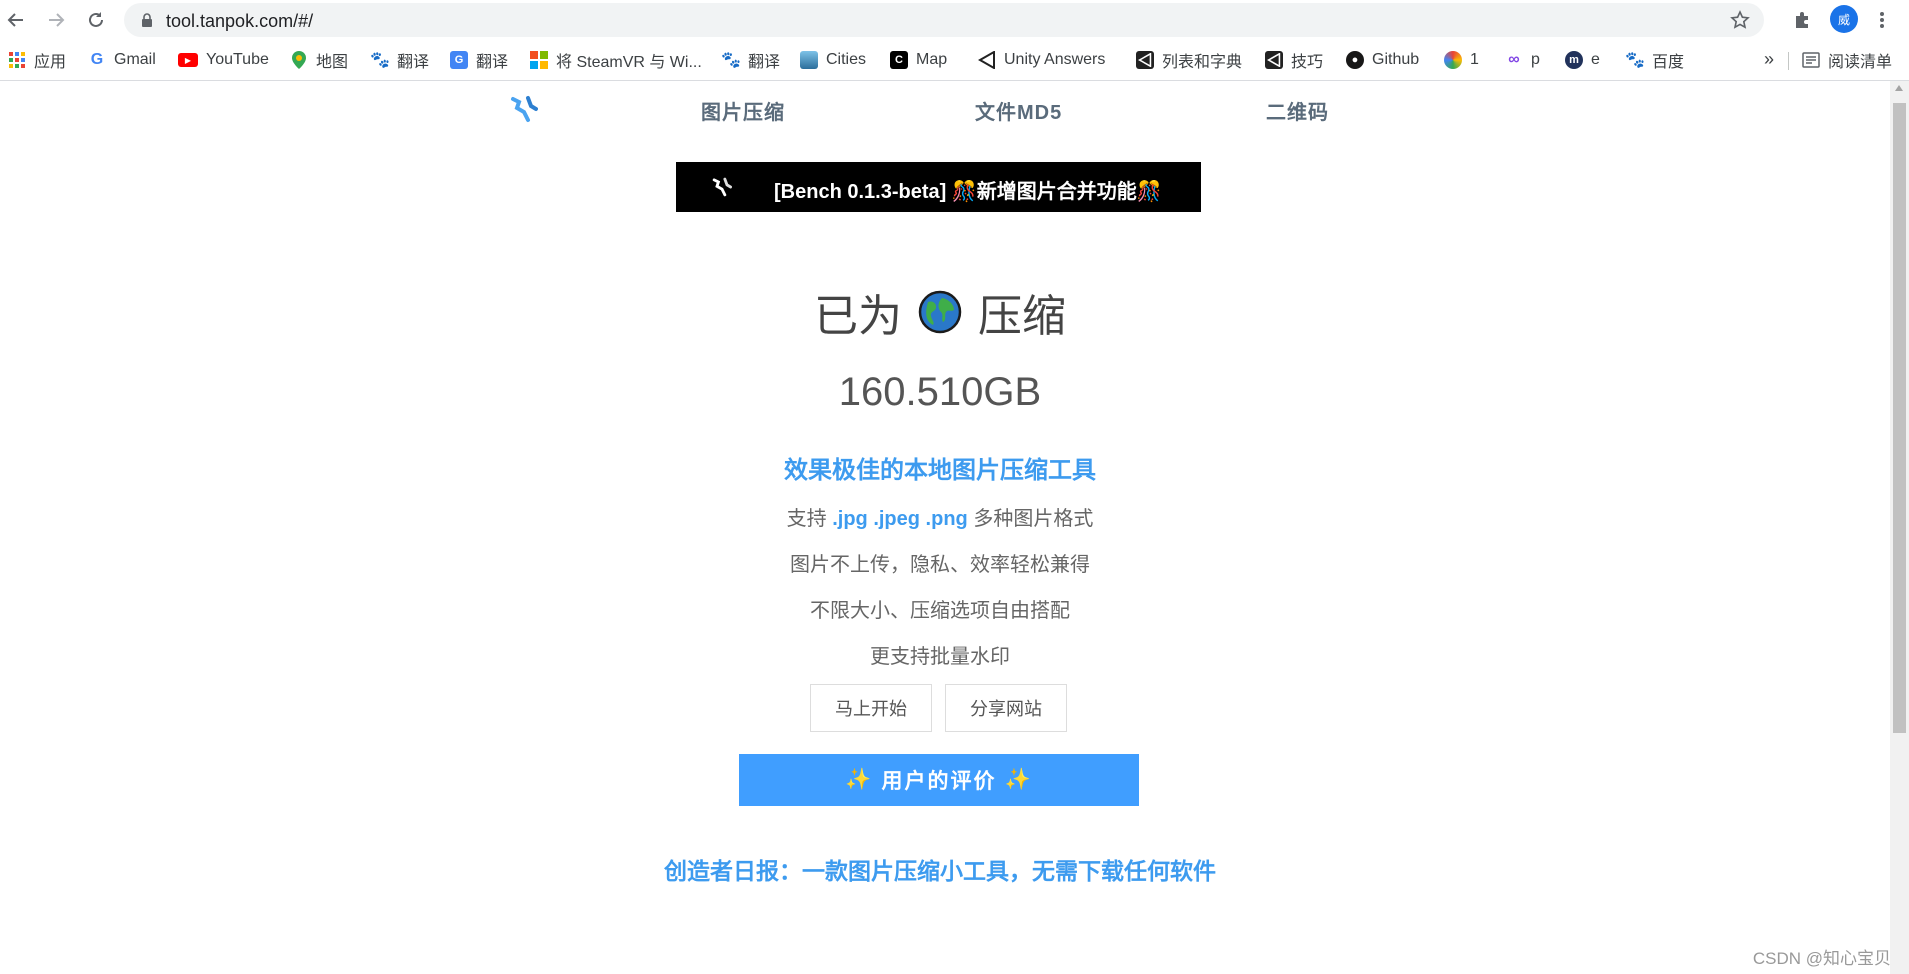 This screenshot has height=974, width=1909. Describe the element at coordinates (1899, 418) in the screenshot. I see `scrollbar-thumb` at that location.